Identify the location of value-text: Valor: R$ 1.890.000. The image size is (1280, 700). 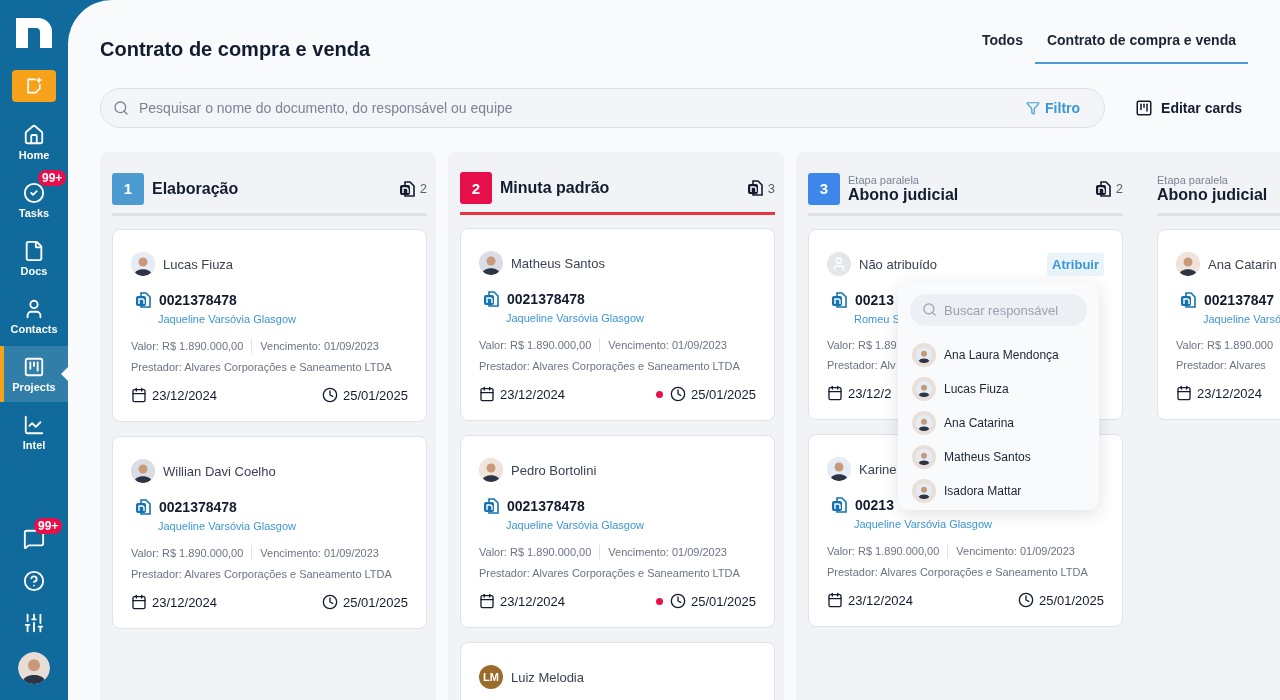
(1225, 345).